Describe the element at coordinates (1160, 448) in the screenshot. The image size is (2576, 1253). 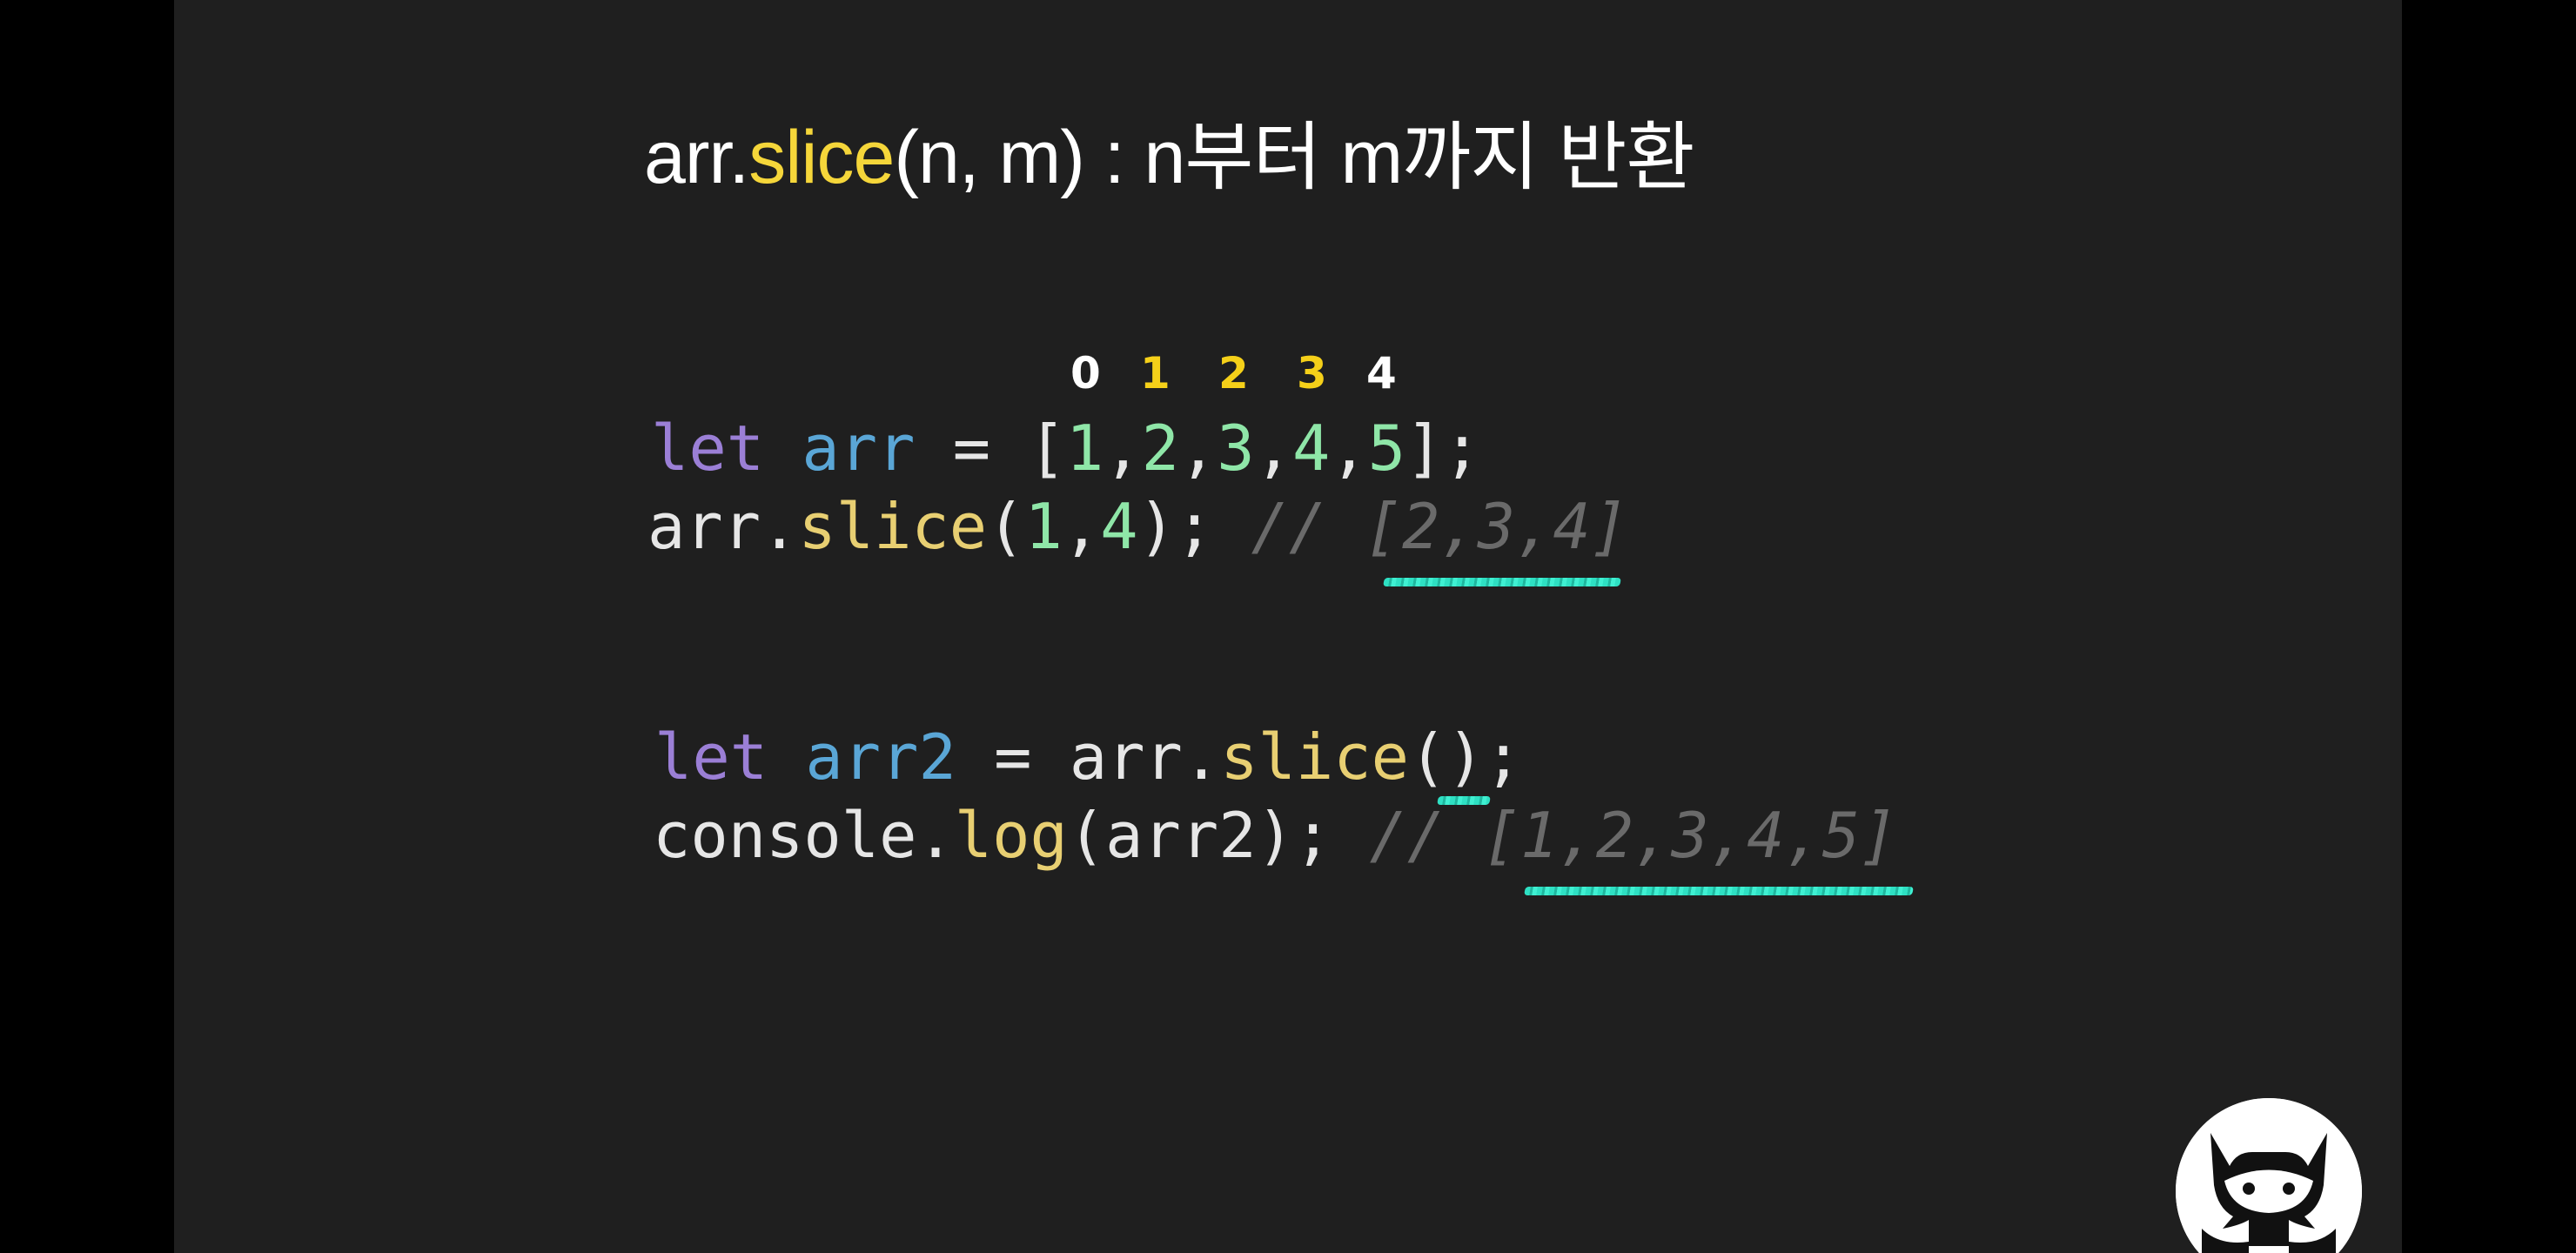
I see `num-2: 2` at that location.